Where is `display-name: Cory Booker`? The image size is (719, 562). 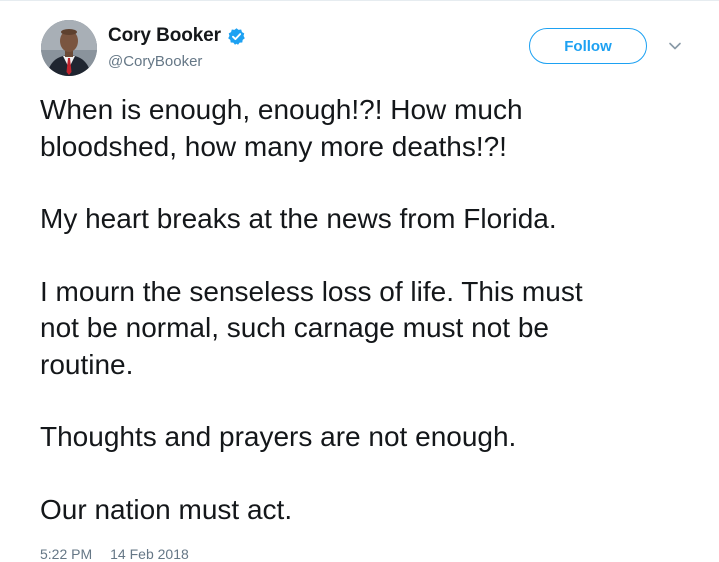
display-name: Cory Booker is located at coordinates (164, 36).